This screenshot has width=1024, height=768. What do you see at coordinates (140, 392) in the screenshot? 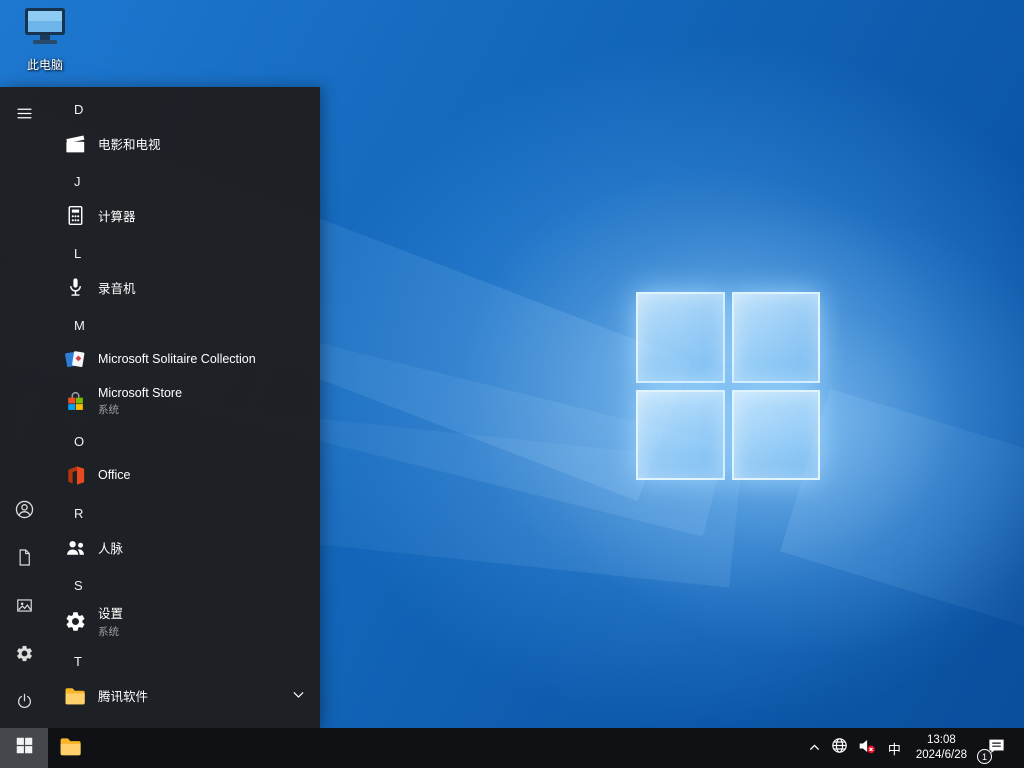
I see `app-label: Microsoft Store` at bounding box center [140, 392].